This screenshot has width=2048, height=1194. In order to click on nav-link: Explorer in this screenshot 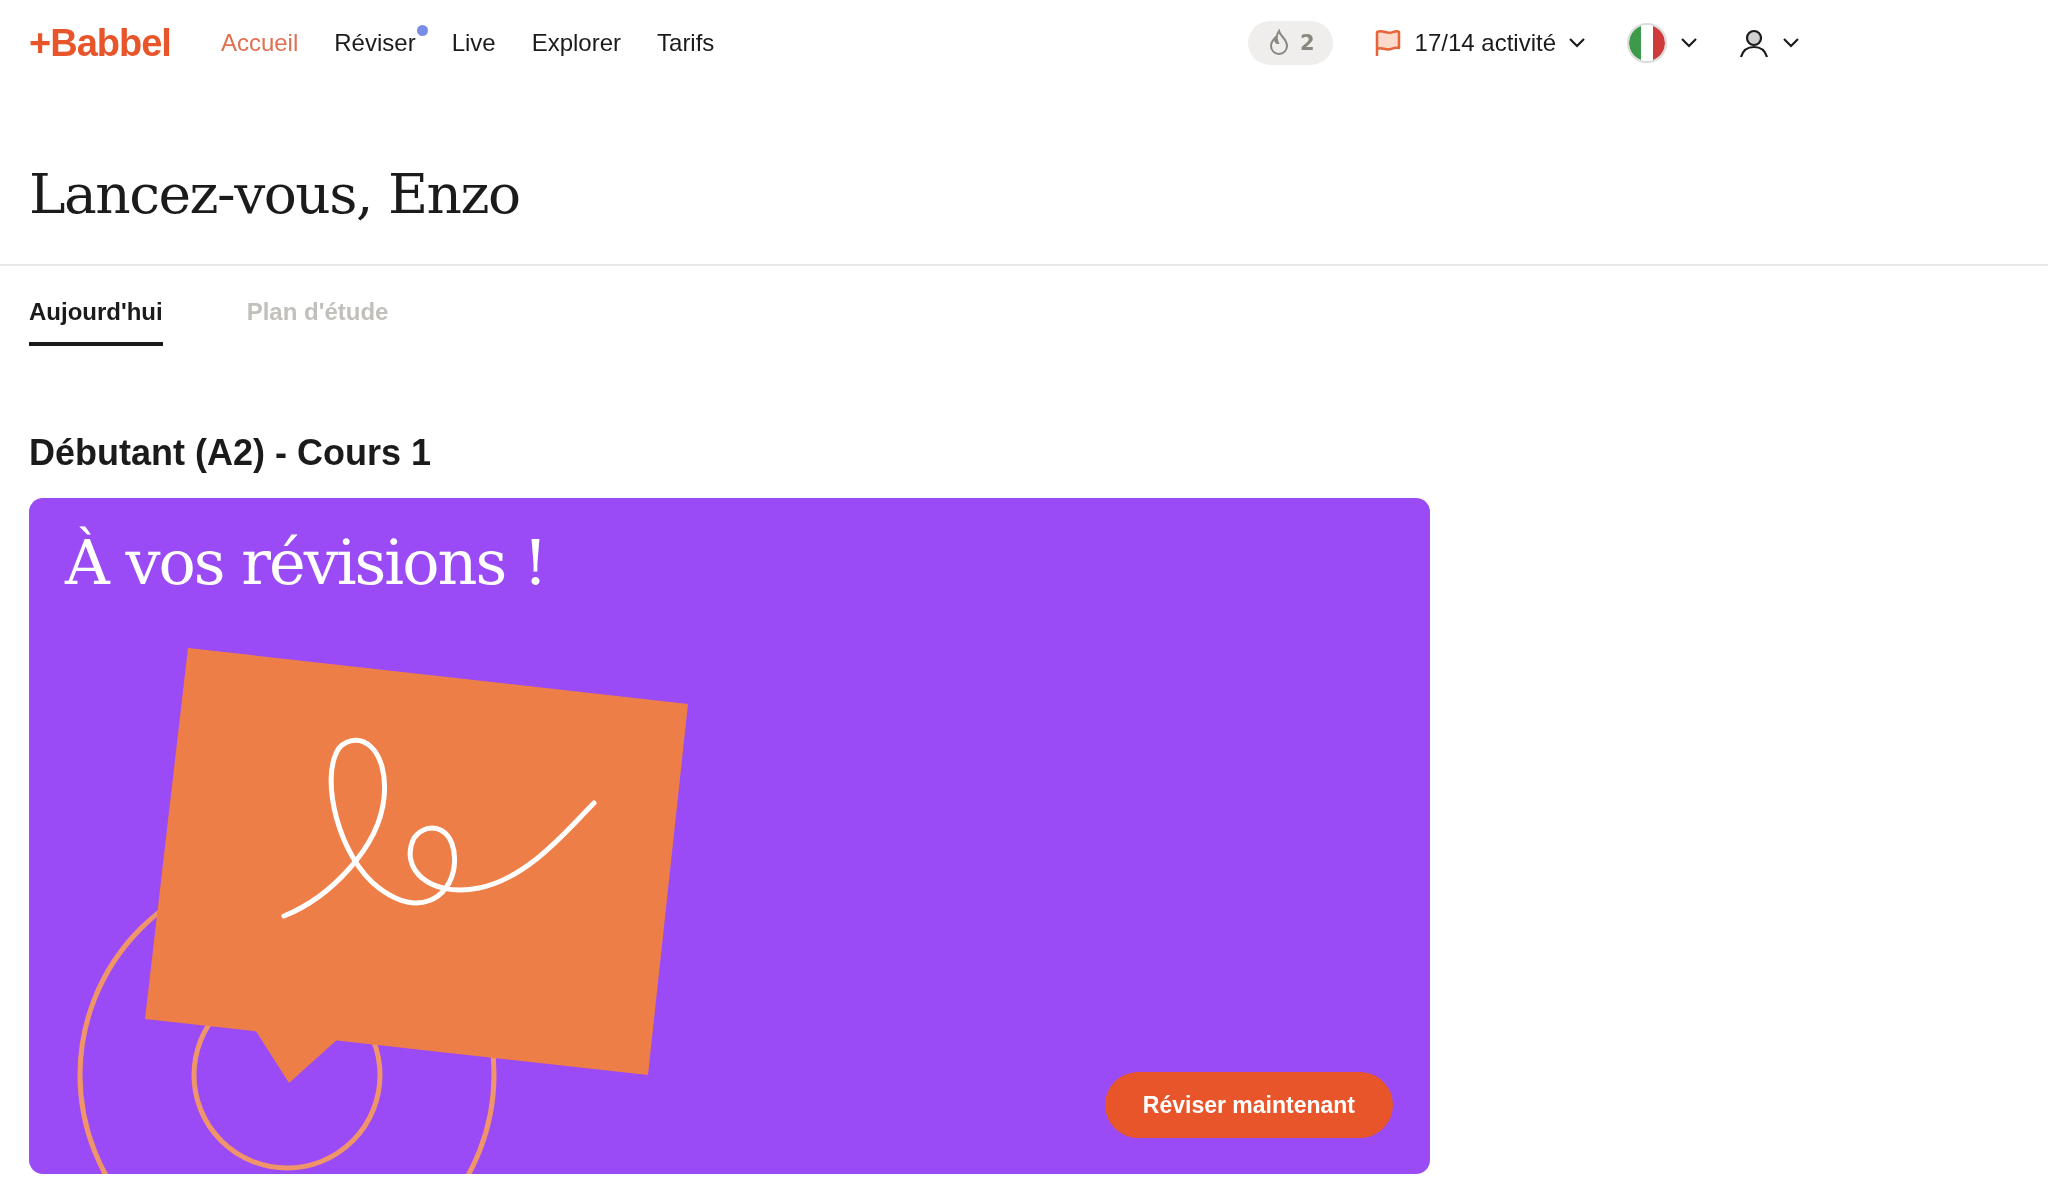, I will do `click(576, 43)`.